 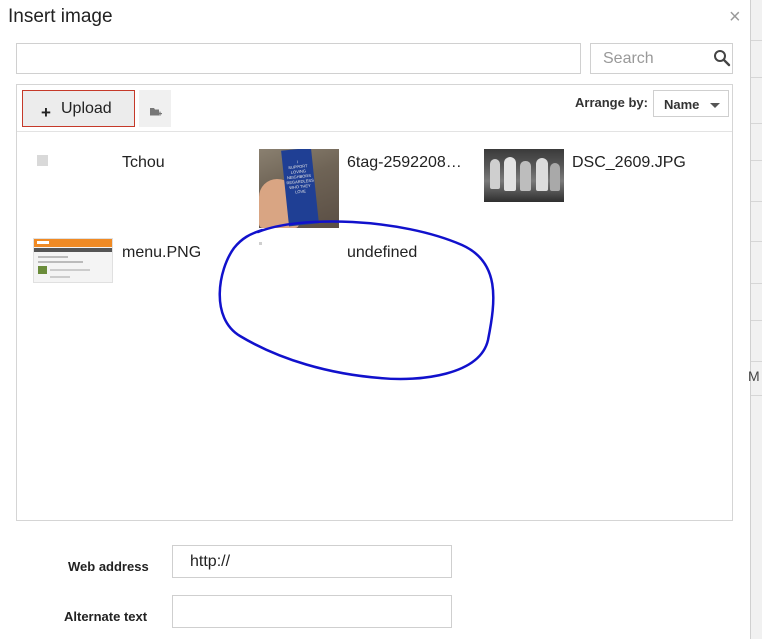 What do you see at coordinates (60, 16) in the screenshot?
I see `dialog-title: Insert image` at bounding box center [60, 16].